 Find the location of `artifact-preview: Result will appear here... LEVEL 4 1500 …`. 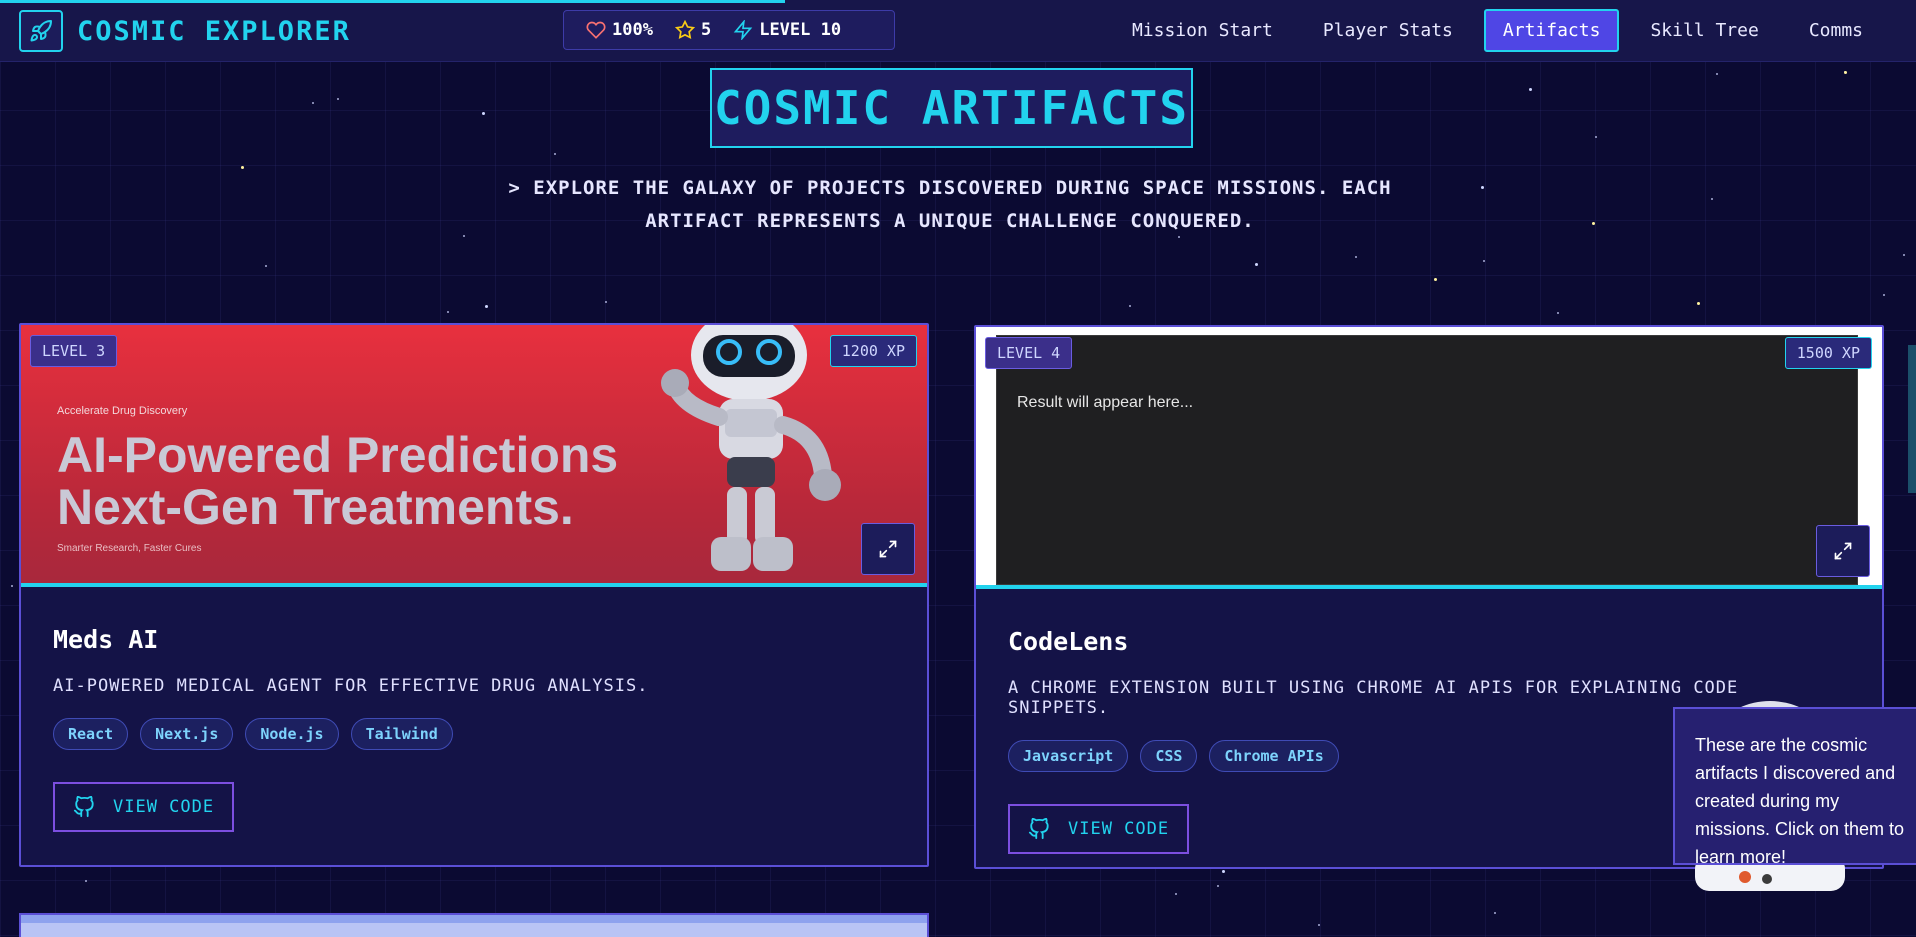

artifact-preview: Result will appear here... LEVEL 4 1500 … is located at coordinates (1429, 458).